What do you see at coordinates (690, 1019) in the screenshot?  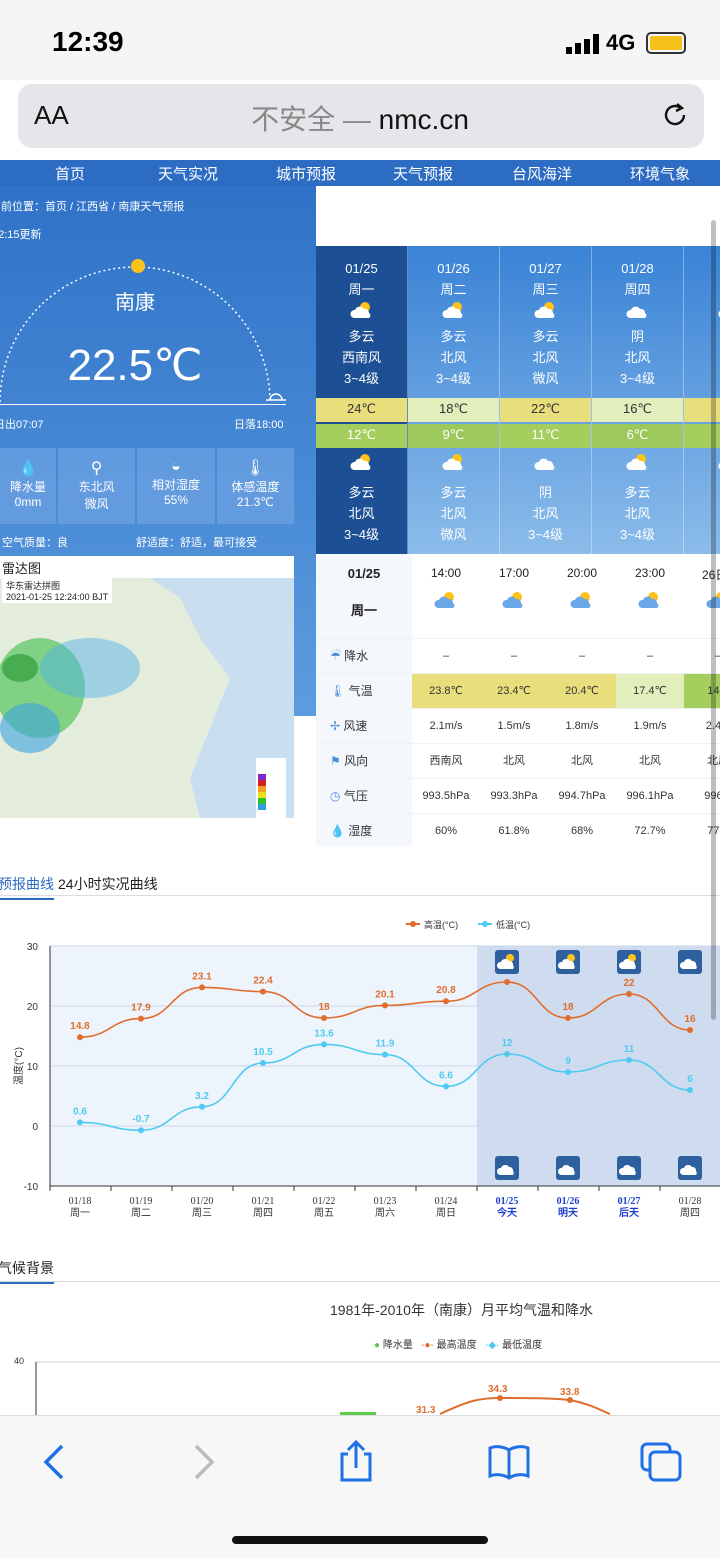 I see `data-label: 16` at bounding box center [690, 1019].